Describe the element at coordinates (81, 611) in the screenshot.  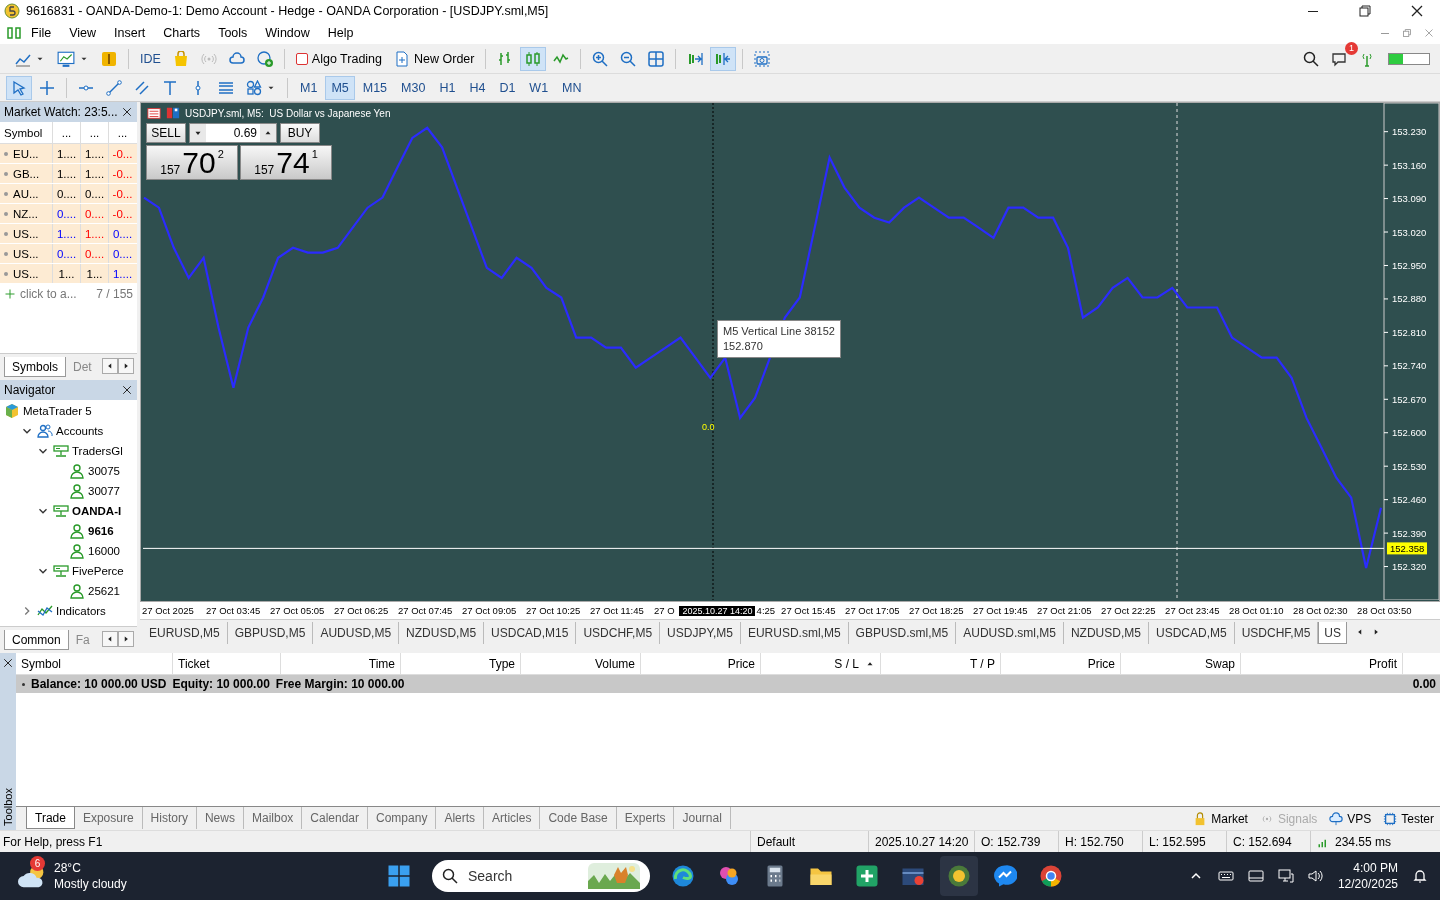
I see `tree-item: Indicators` at that location.